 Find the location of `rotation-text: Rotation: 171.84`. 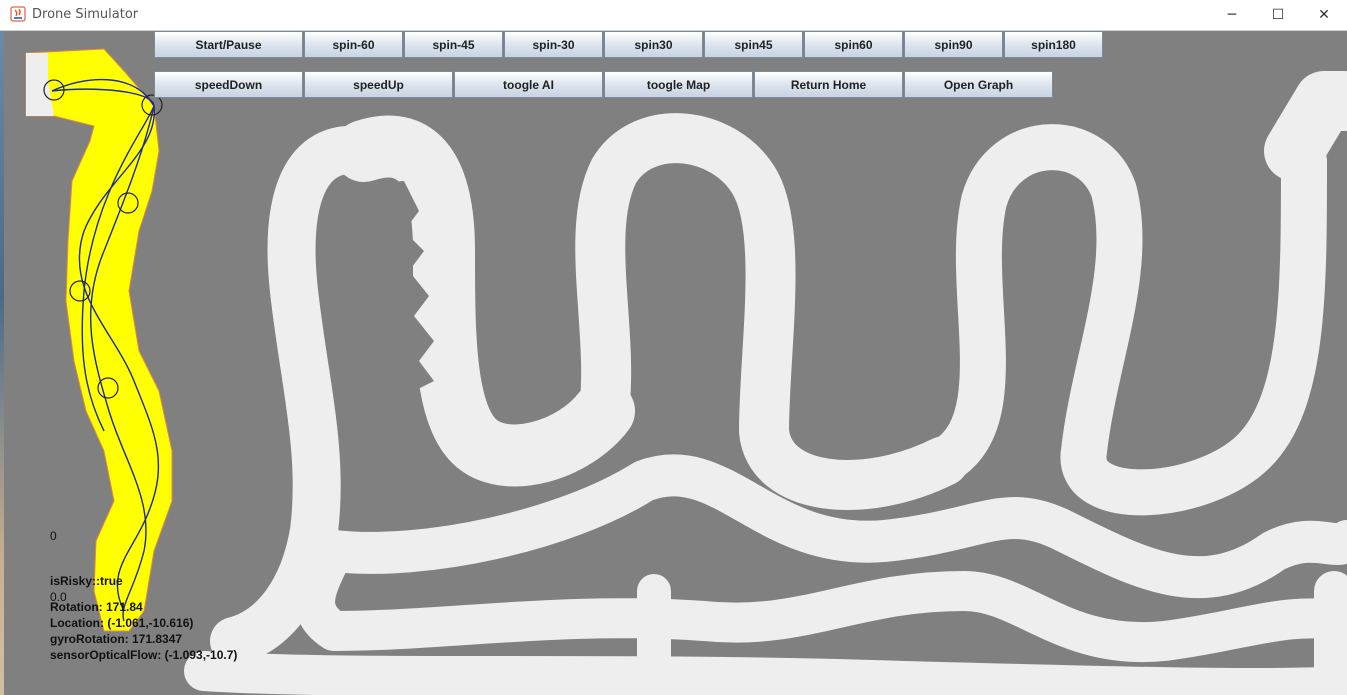

rotation-text: Rotation: 171.84 is located at coordinates (96, 607).